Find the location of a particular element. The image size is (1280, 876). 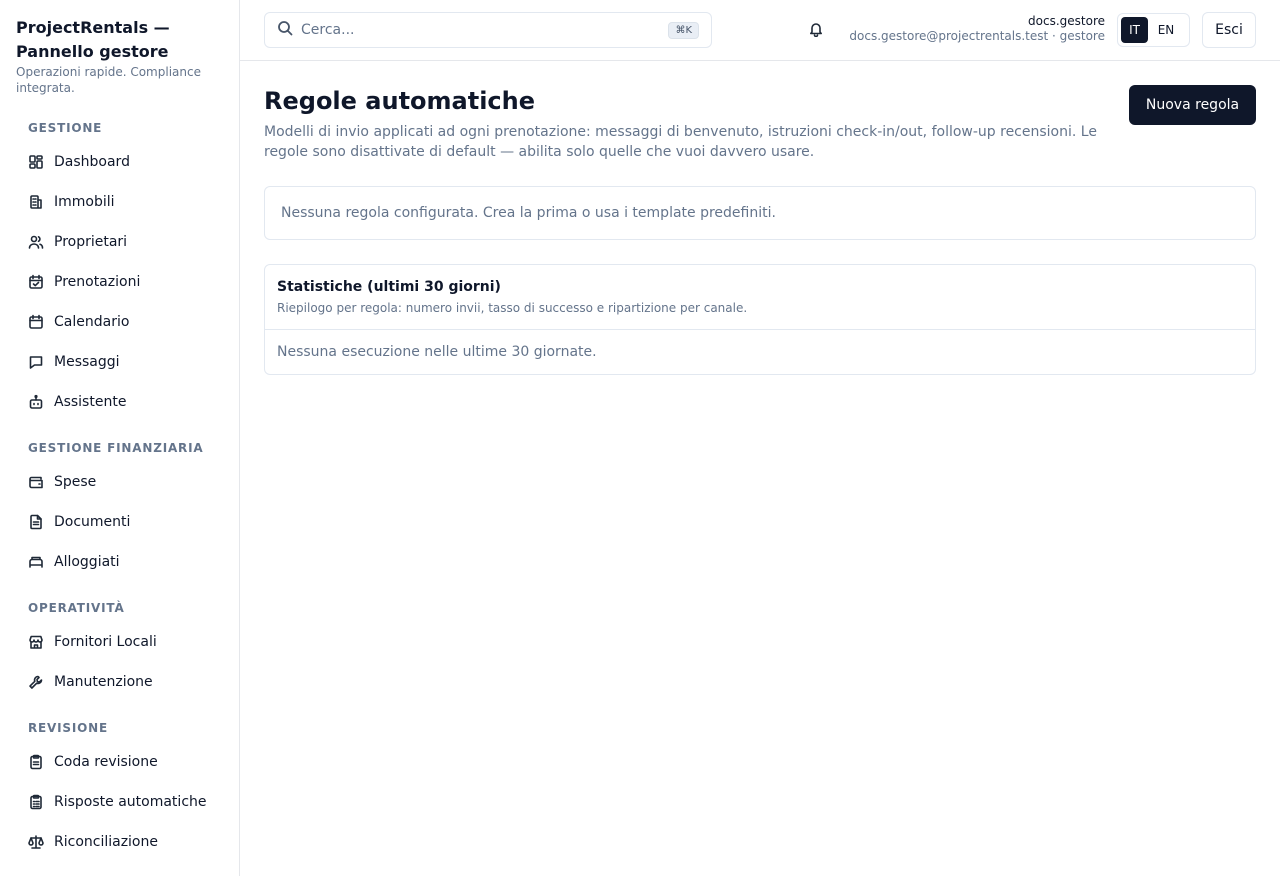

sidebar-item-label: Fornitori Locali is located at coordinates (105, 642).